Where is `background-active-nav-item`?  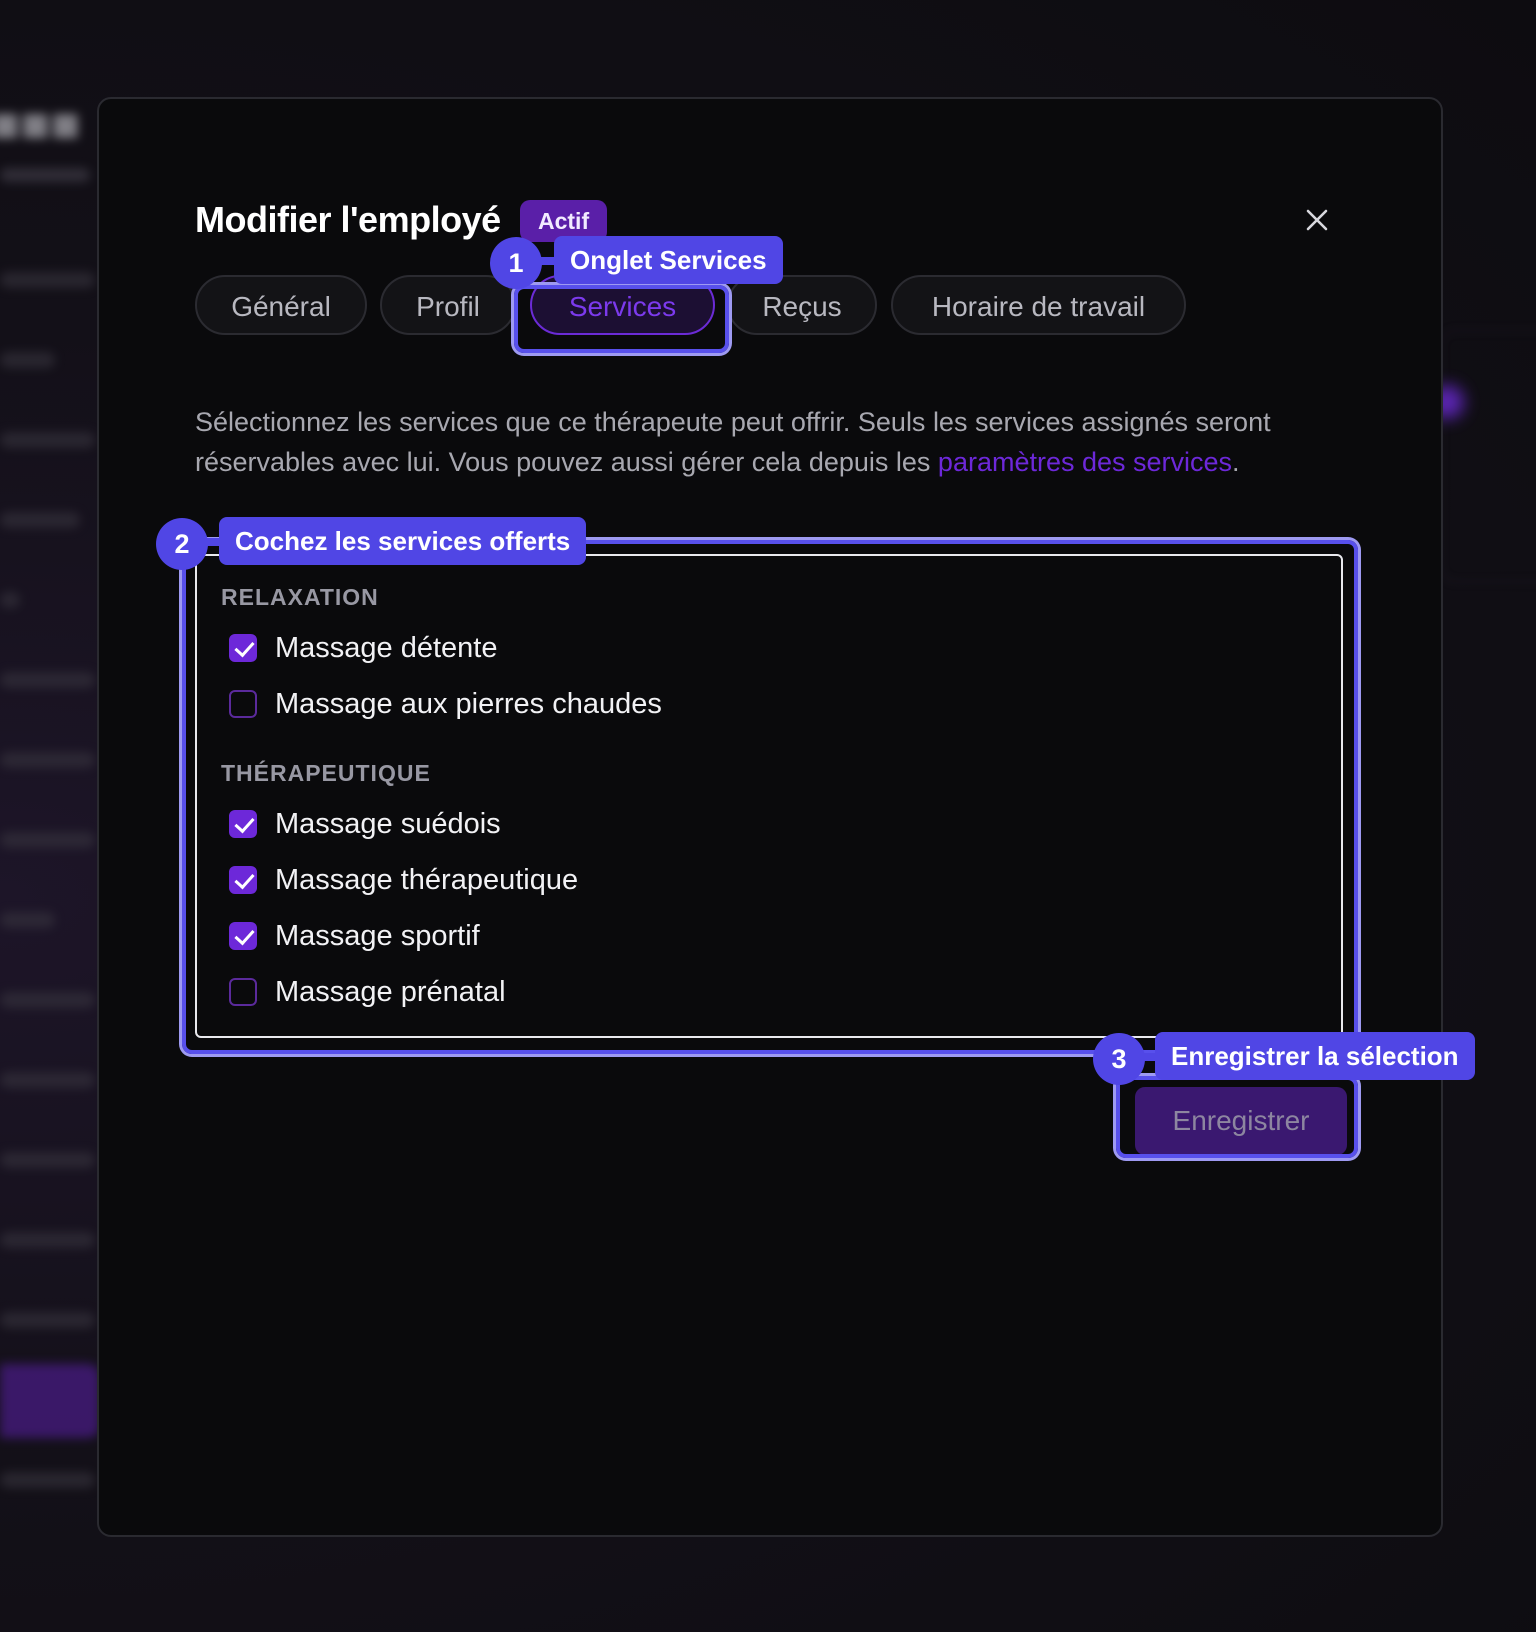
background-active-nav-item is located at coordinates (50, 1401).